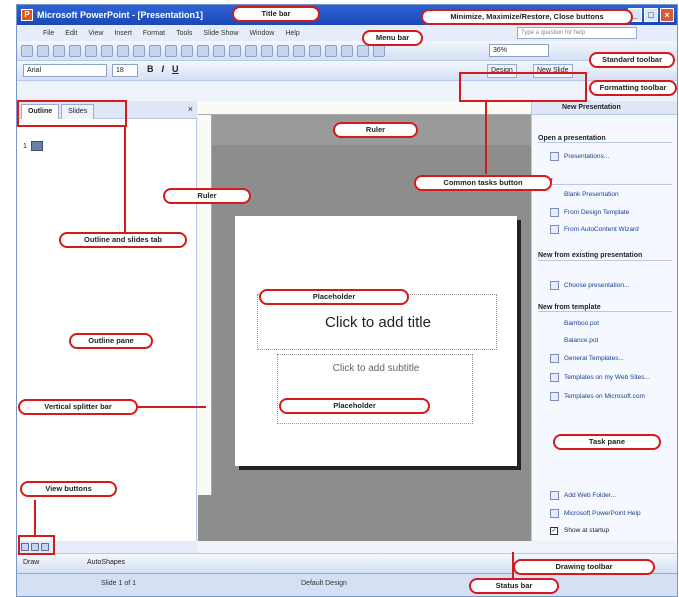 The image size is (679, 597). I want to click on menu-edit: Edit, so click(71, 33).